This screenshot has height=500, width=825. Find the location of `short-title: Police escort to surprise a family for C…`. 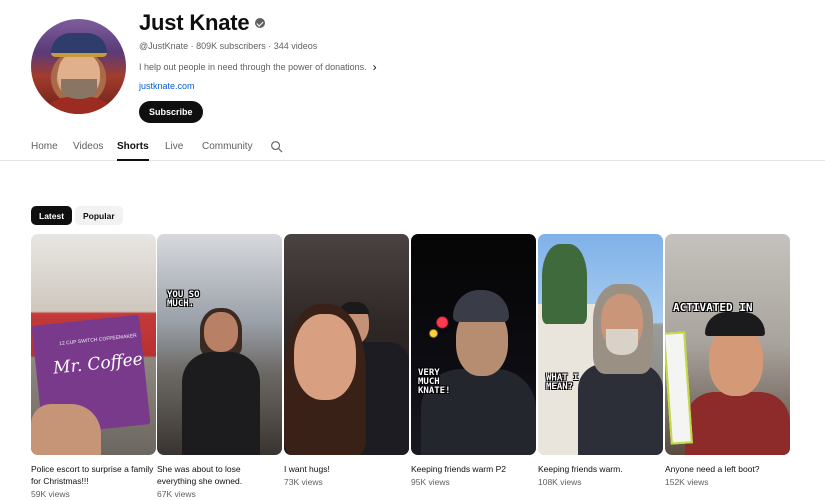

short-title: Police escort to surprise a family for C… is located at coordinates (93, 475).